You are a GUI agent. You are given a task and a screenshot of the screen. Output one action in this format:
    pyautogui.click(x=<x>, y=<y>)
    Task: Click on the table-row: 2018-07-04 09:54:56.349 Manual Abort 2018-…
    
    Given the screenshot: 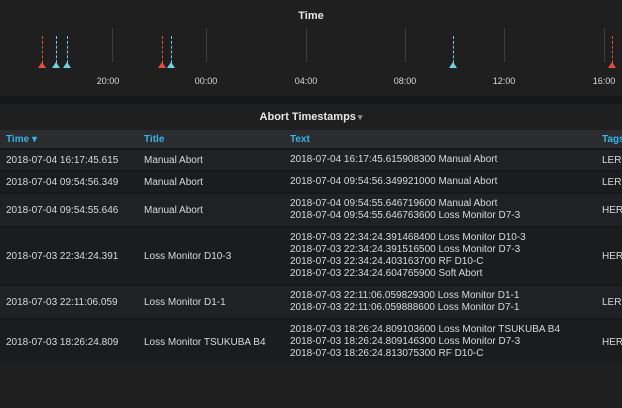 What is the action you would take?
    pyautogui.click(x=311, y=181)
    